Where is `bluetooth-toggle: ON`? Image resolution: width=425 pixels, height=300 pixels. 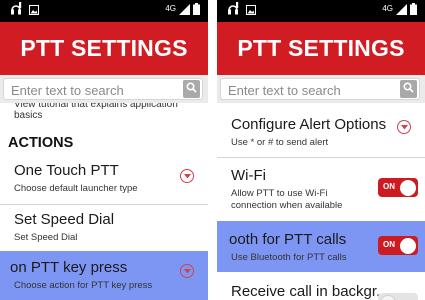
bluetooth-toggle: ON is located at coordinates (398, 245).